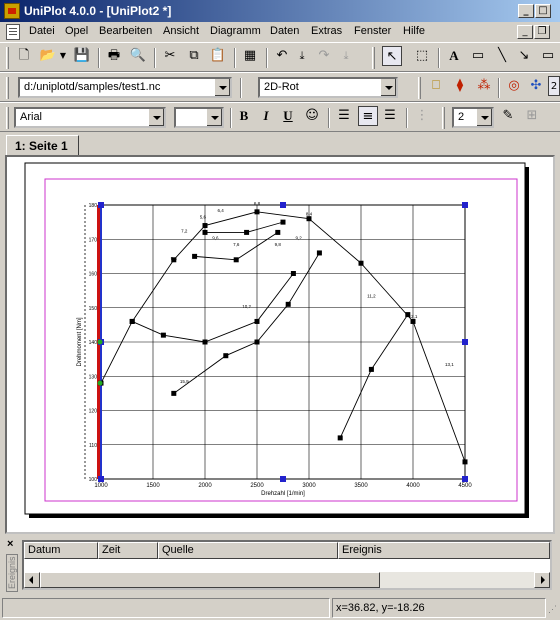 Image resolution: width=560 pixels, height=620 pixels. What do you see at coordinates (484, 86) in the screenshot?
I see `data-points-icon: ⁂` at bounding box center [484, 86].